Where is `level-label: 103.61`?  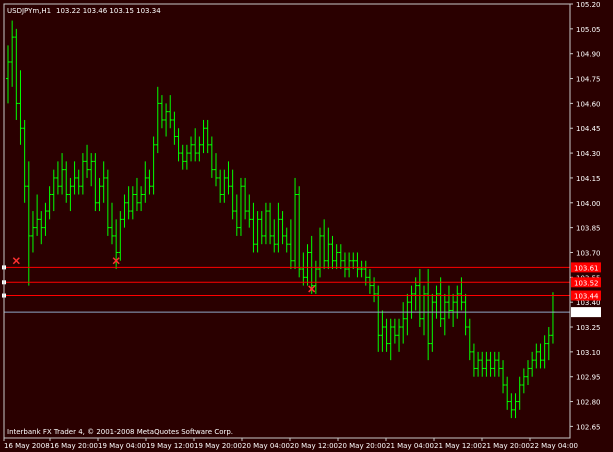
level-label: 103.61 is located at coordinates (586, 268).